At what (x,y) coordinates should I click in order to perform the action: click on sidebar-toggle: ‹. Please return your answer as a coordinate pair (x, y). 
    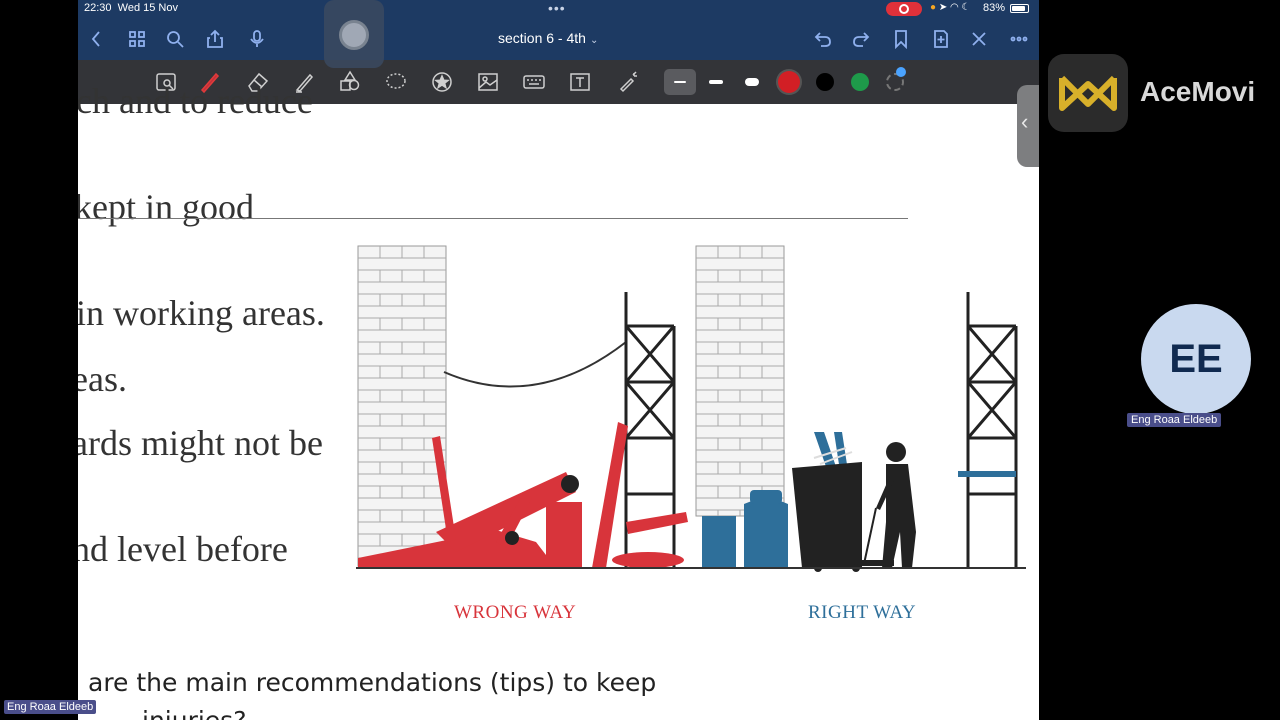
    Looking at the image, I should click on (1028, 126).